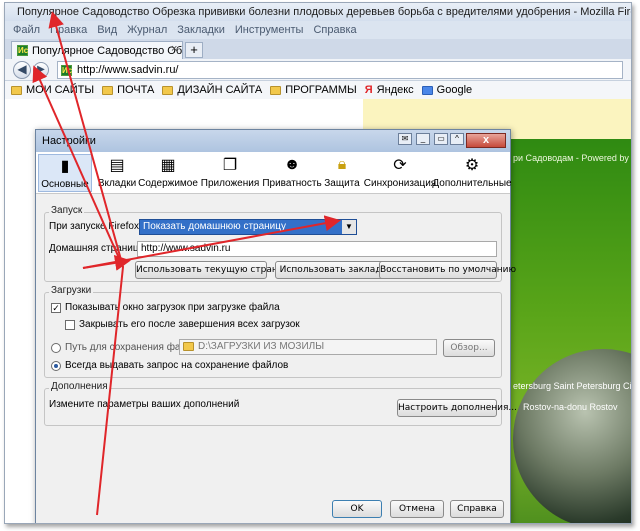  What do you see at coordinates (261, 346) in the screenshot?
I see `save-path-value: D:\ЗАГРУЗКИ ИЗ МОЗИЛЫ` at bounding box center [261, 346].